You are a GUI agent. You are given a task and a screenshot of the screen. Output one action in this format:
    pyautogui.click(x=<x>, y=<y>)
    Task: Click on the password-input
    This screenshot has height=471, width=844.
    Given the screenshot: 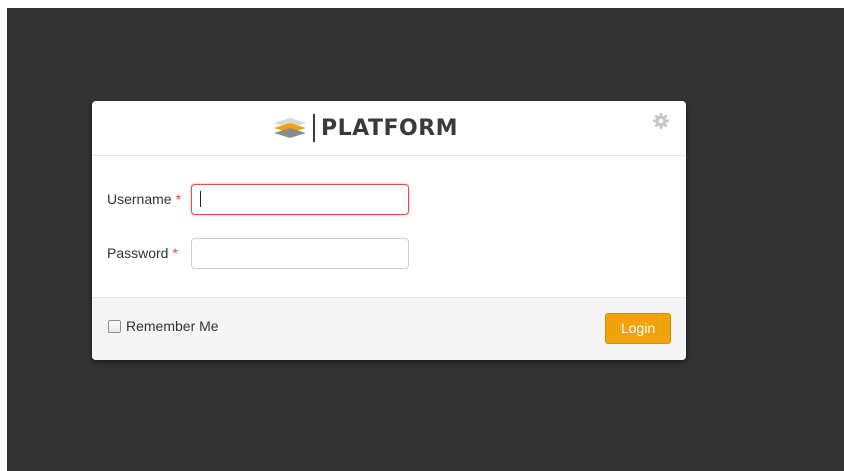 What is the action you would take?
    pyautogui.click(x=300, y=253)
    